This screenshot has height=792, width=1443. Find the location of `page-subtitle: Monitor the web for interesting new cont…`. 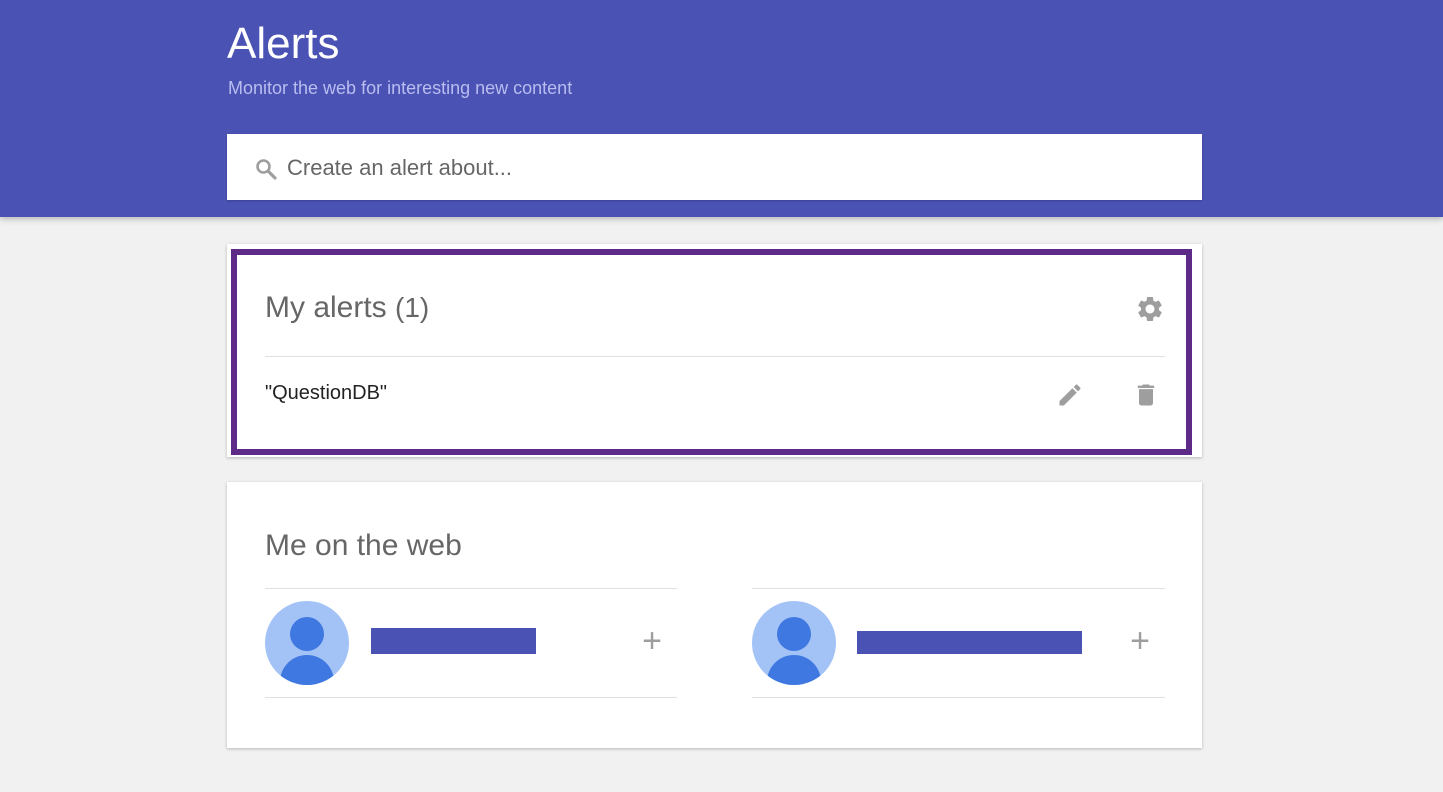

page-subtitle: Monitor the web for interesting new cont… is located at coordinates (400, 88).